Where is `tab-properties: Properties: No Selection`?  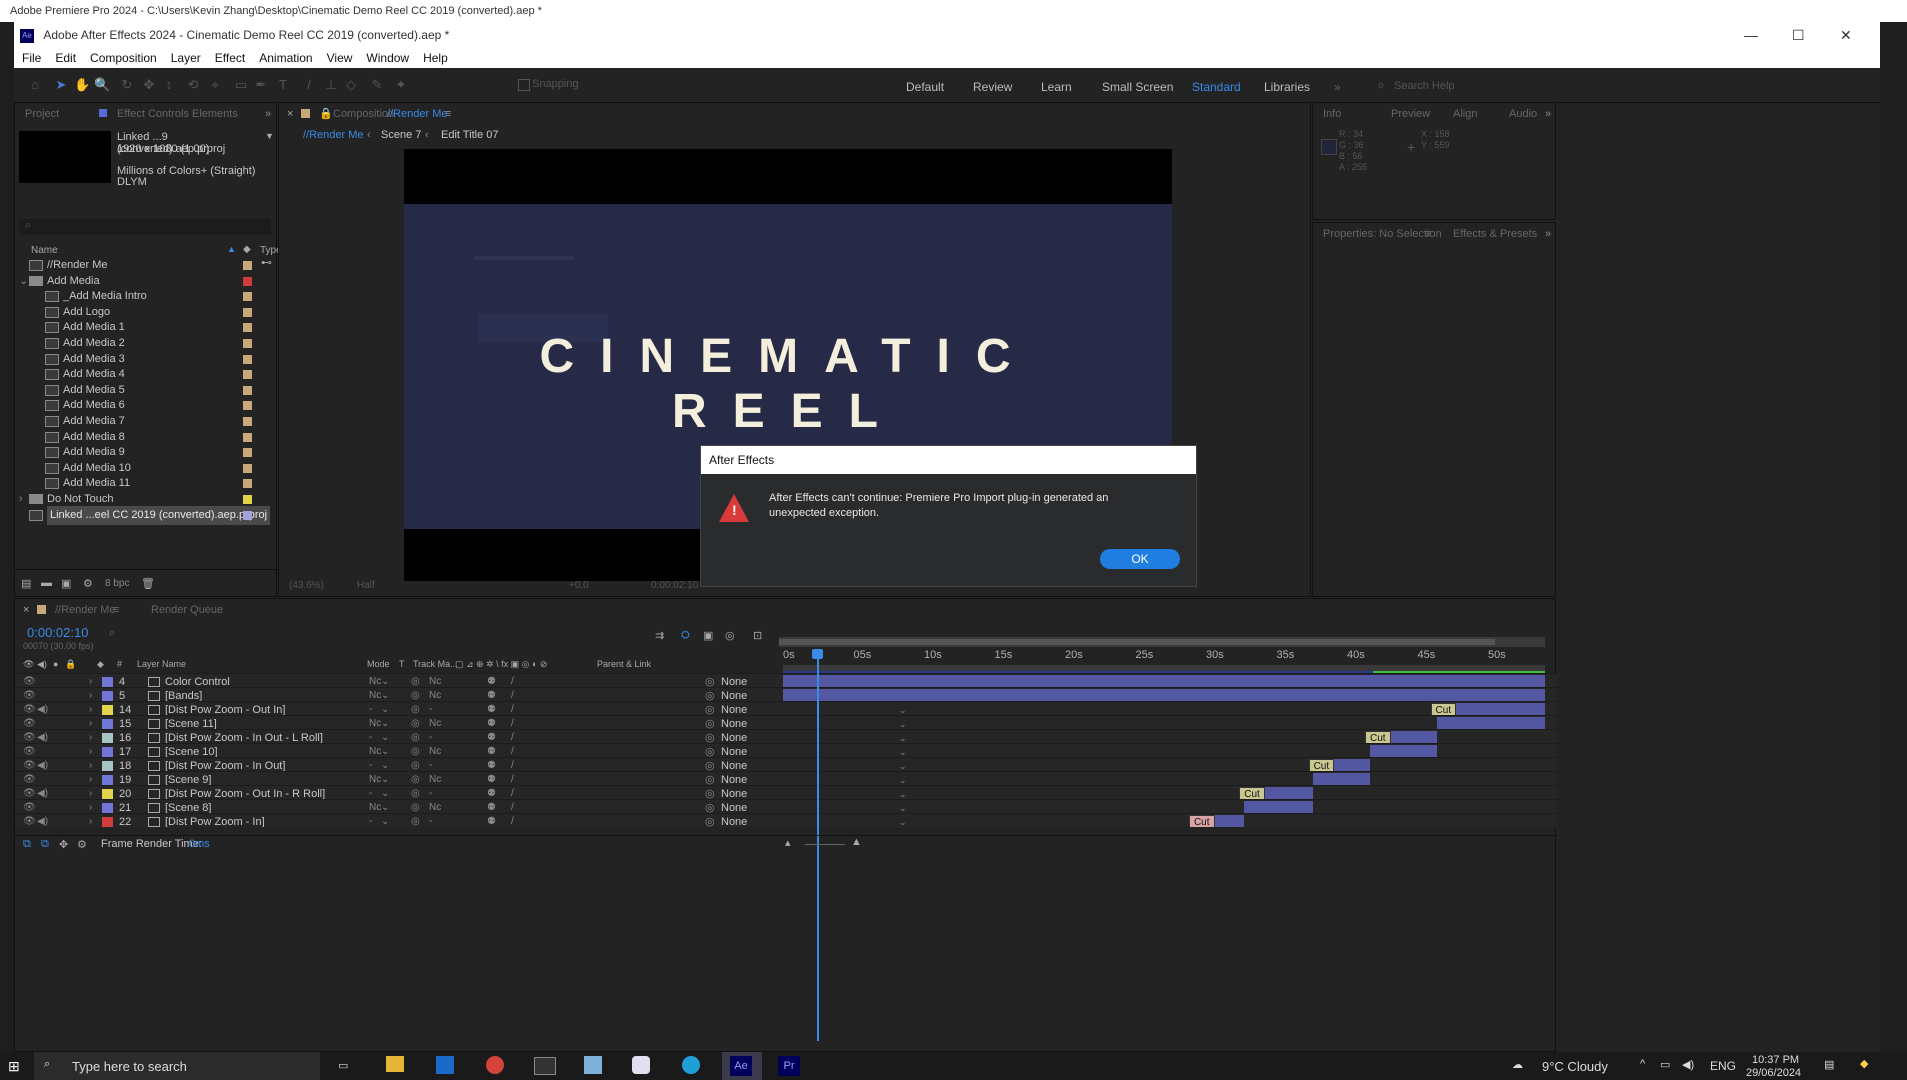
tab-properties: Properties: No Selection is located at coordinates (1382, 234).